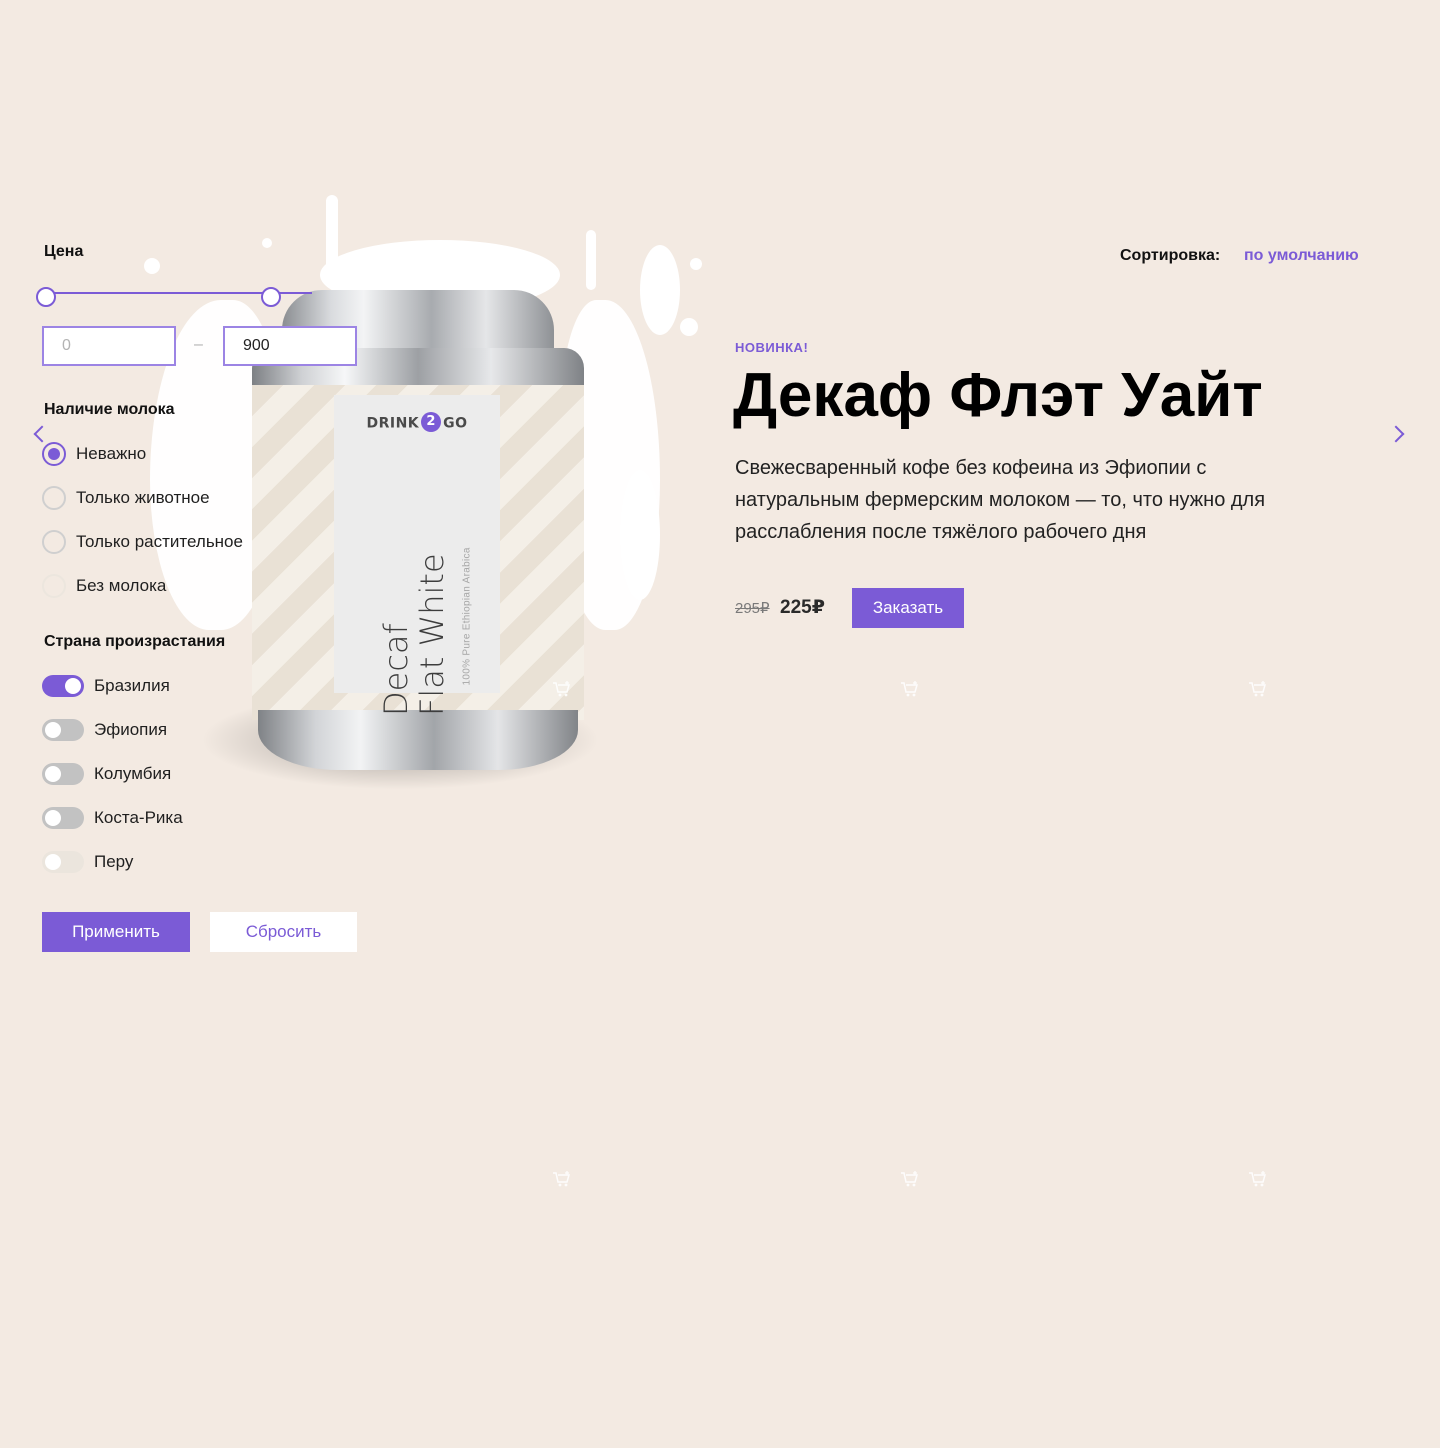 Image resolution: width=1440 pixels, height=1448 pixels. I want to click on milk-option-plant: Только растительное, so click(142, 542).